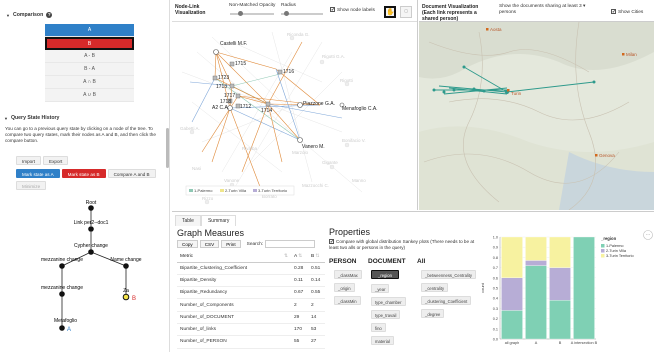 The width and height of the screenshot is (654, 352). I want to click on city-label: Turin, so click(516, 93).